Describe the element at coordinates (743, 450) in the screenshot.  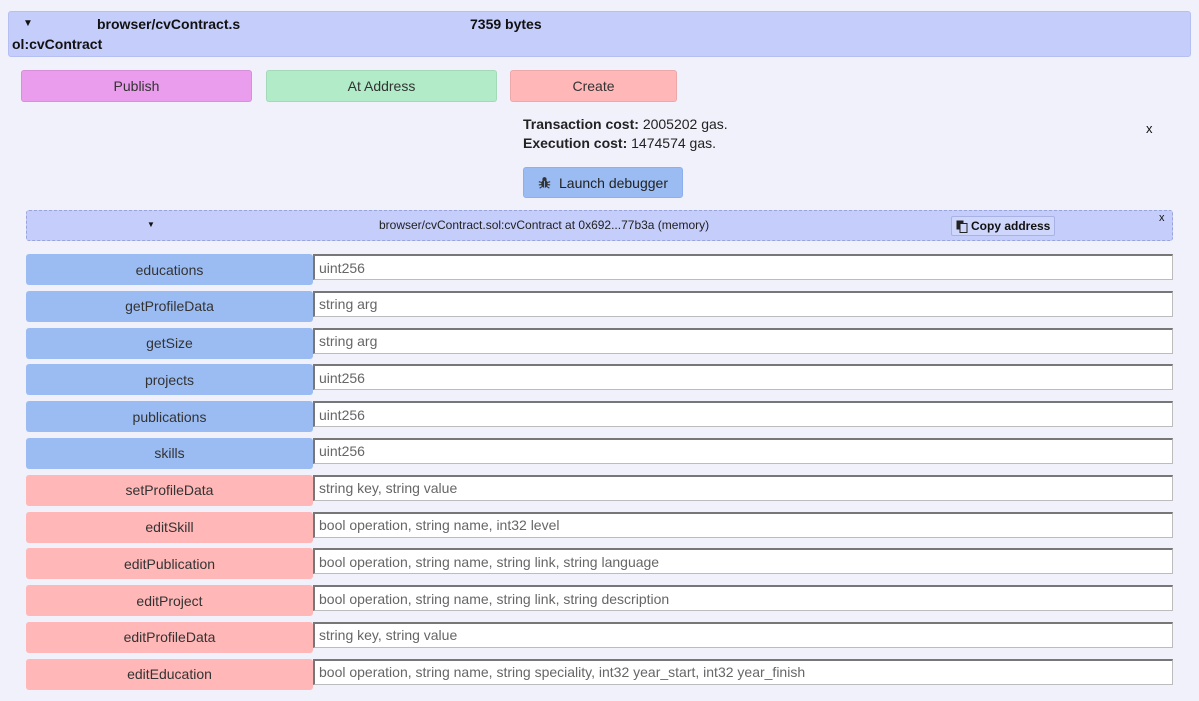
I see `function-args-input-skills` at that location.